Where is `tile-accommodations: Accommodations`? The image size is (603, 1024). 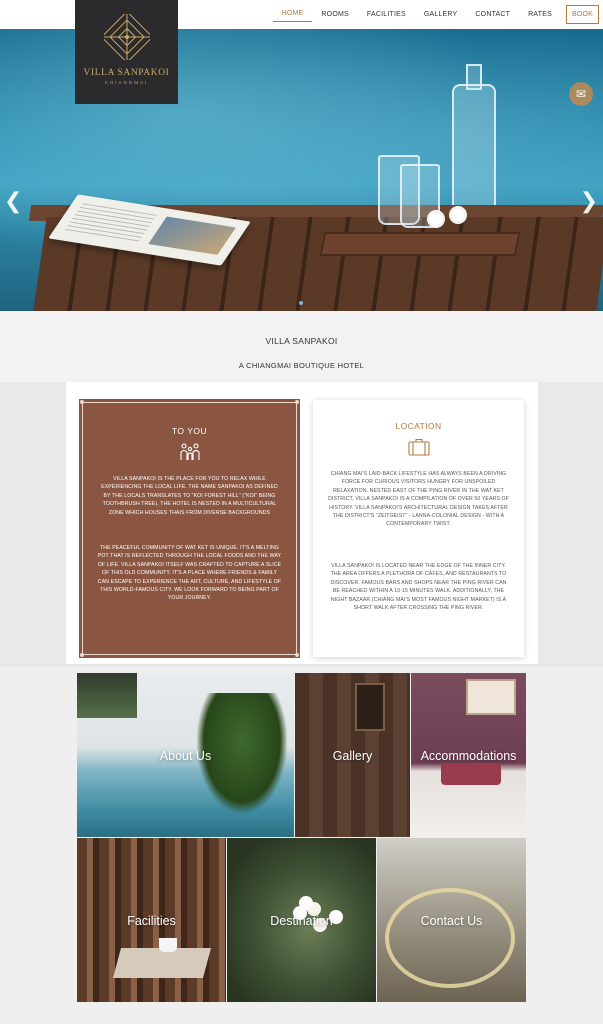 tile-accommodations: Accommodations is located at coordinates (468, 755).